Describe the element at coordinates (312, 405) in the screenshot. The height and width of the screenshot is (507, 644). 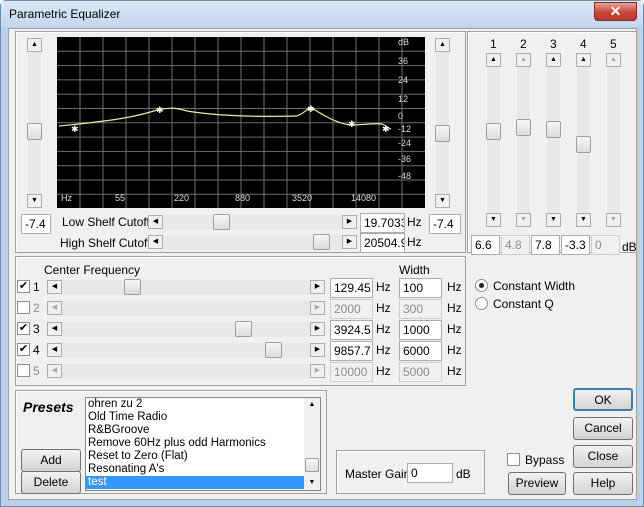
I see `arrow-up-icon: ▲` at that location.